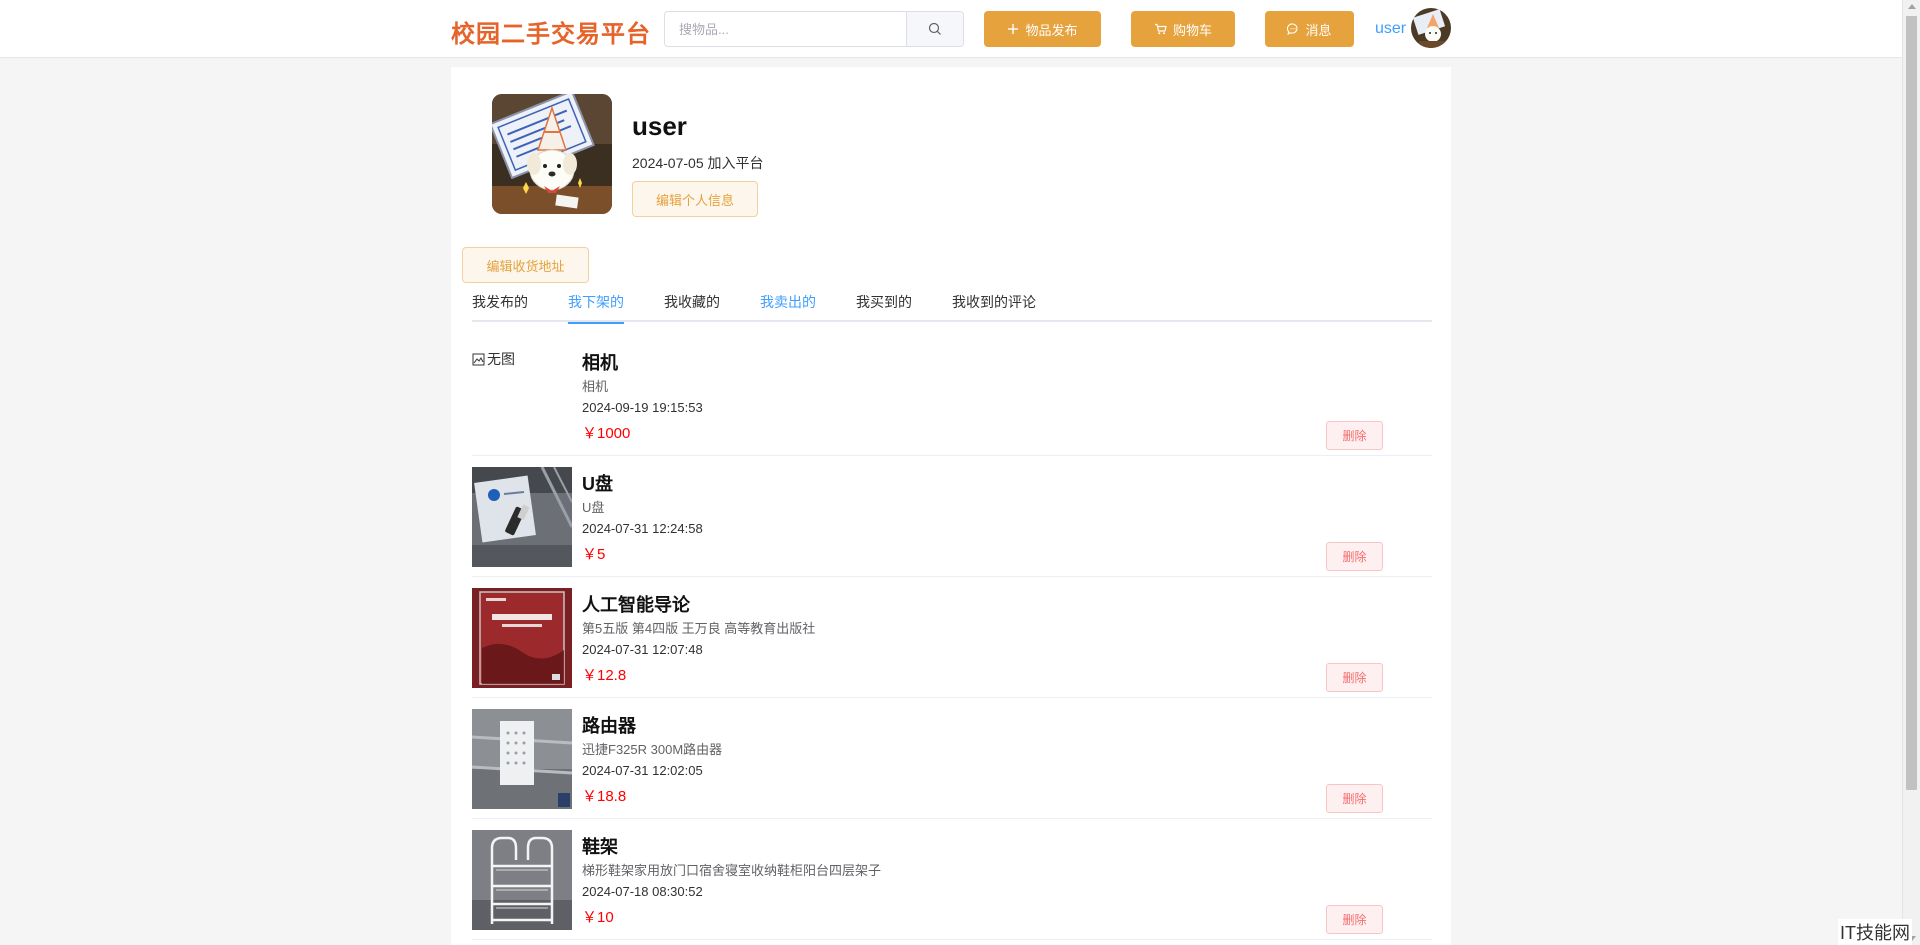  Describe the element at coordinates (594, 554) in the screenshot. I see `item-price: ￥5` at that location.